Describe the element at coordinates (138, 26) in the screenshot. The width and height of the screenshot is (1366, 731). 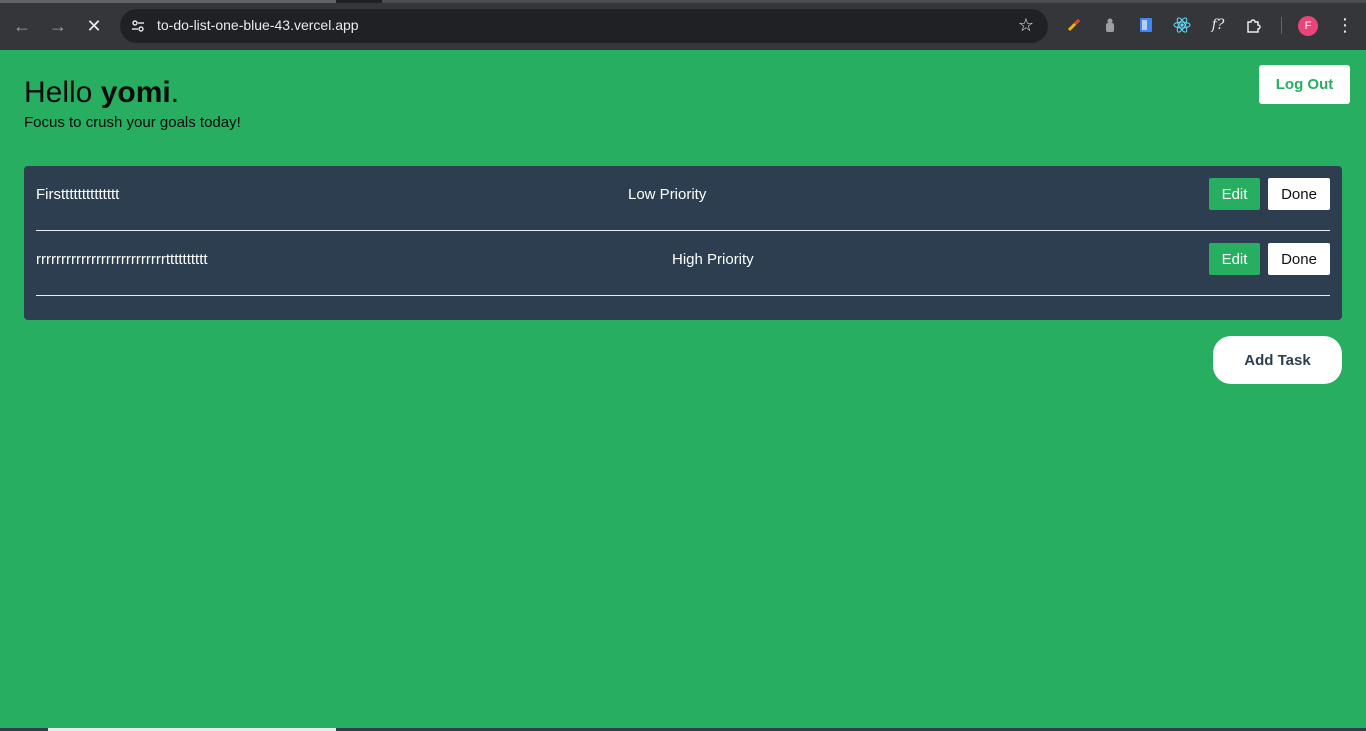
I see `site-settings-icon` at that location.